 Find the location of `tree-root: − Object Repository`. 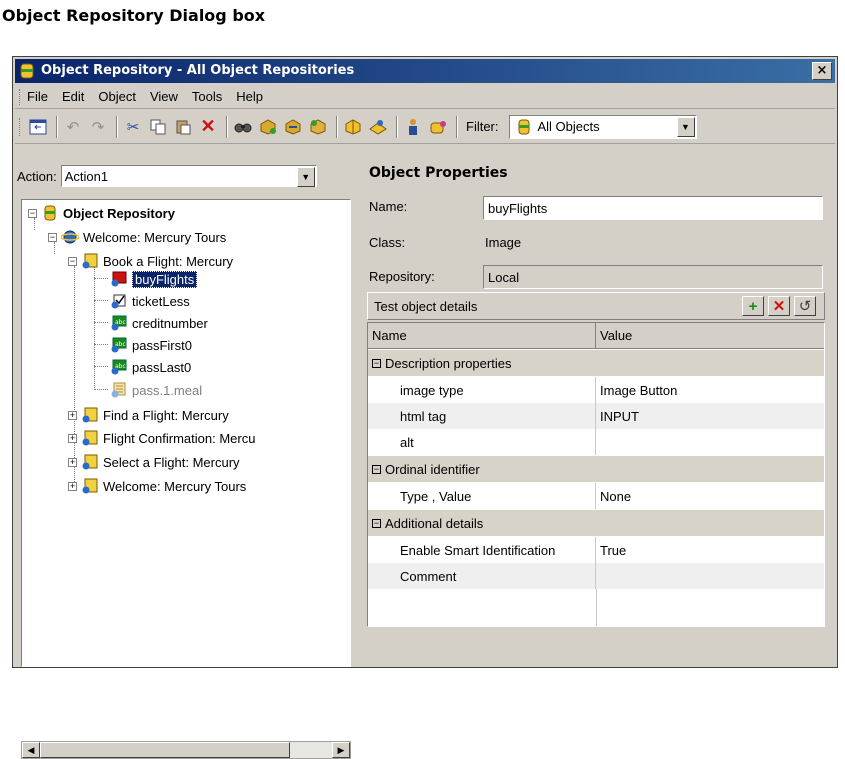

tree-root: − Object Repository is located at coordinates (101, 213).